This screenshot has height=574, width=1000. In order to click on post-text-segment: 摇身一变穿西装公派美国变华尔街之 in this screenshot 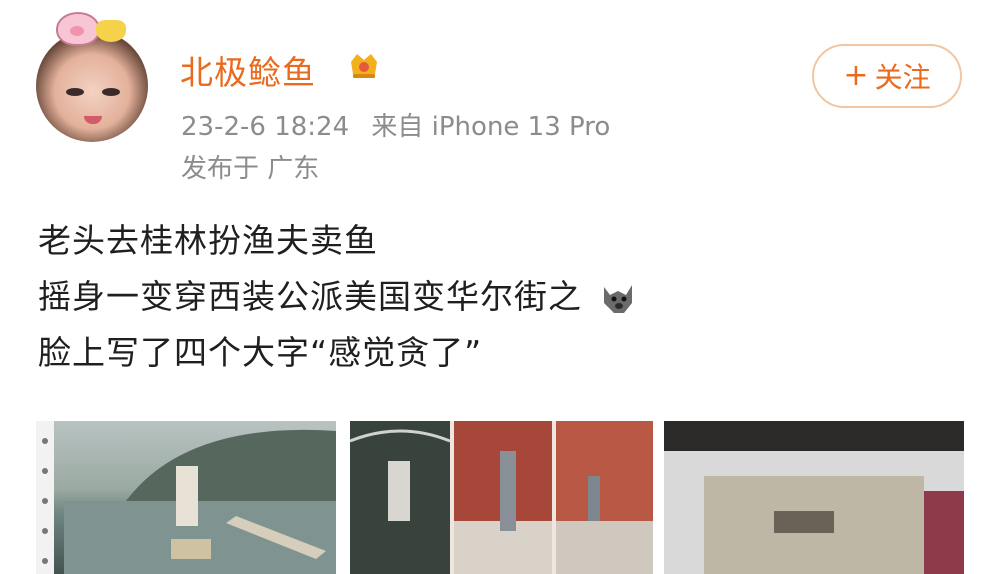, I will do `click(310, 296)`.